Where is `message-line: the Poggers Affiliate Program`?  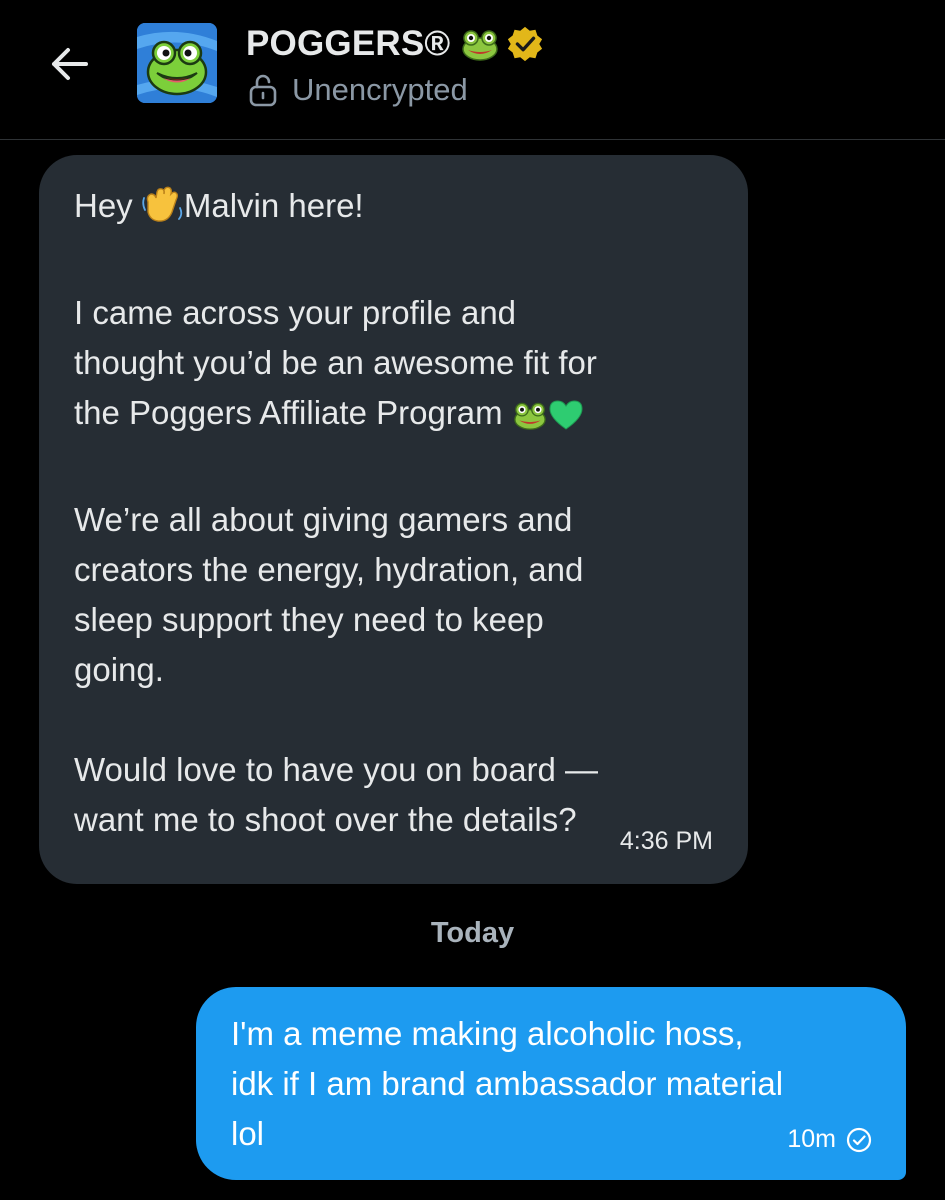
message-line: the Poggers Affiliate Program is located at coordinates (404, 416).